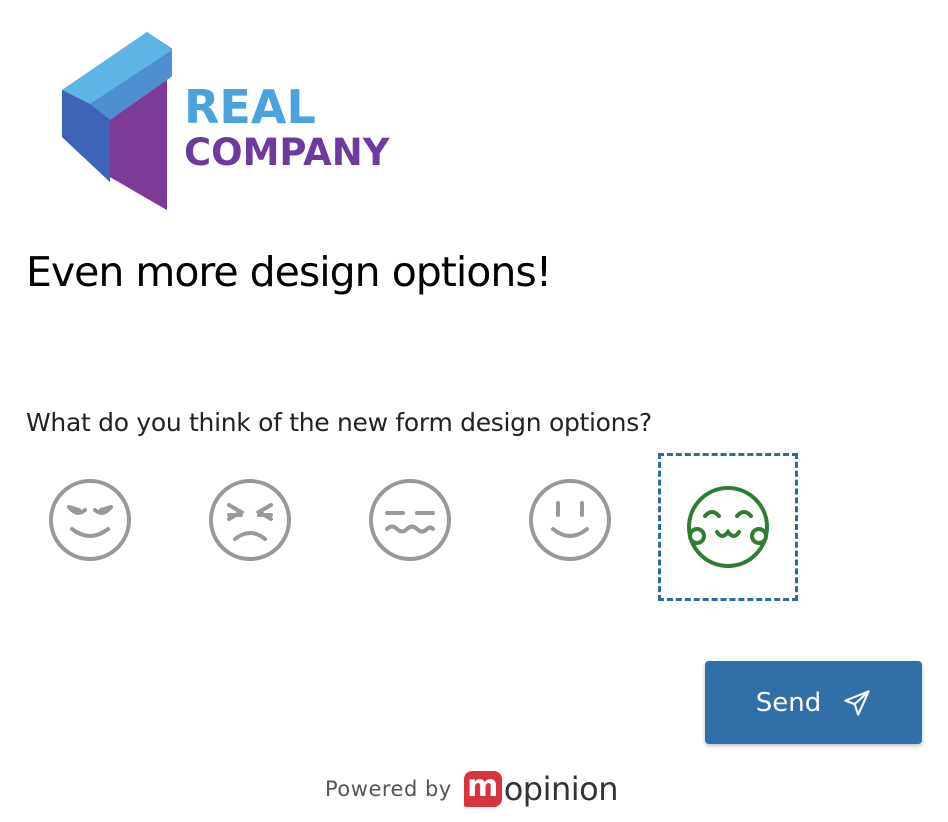 This screenshot has height=822, width=948. I want to click on logo-text-real: REAL, so click(250, 107).